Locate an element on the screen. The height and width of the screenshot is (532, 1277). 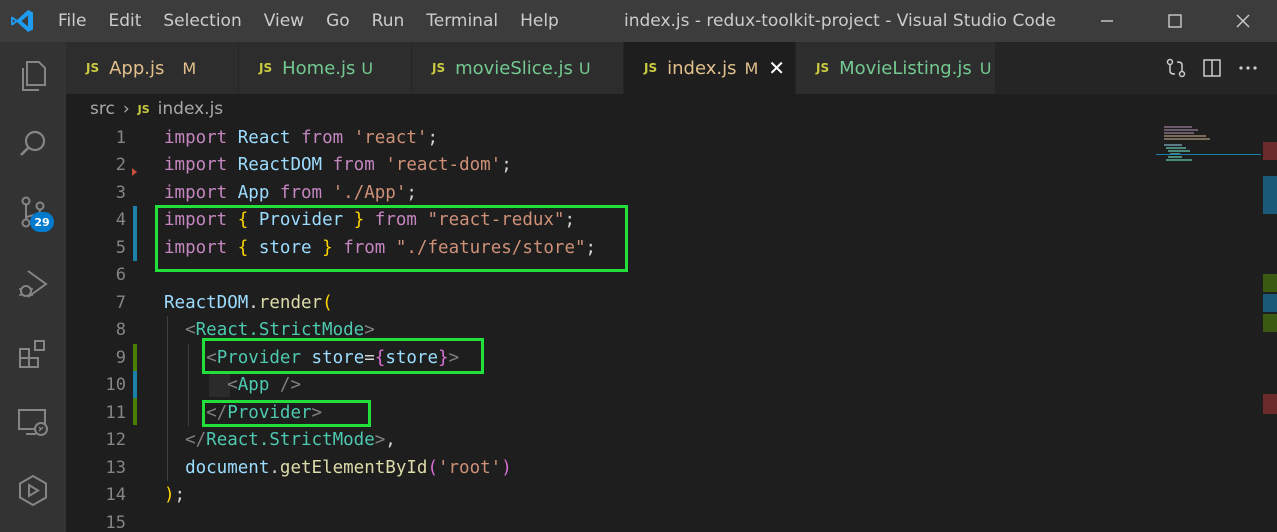
docker-icon is located at coordinates (33, 490).